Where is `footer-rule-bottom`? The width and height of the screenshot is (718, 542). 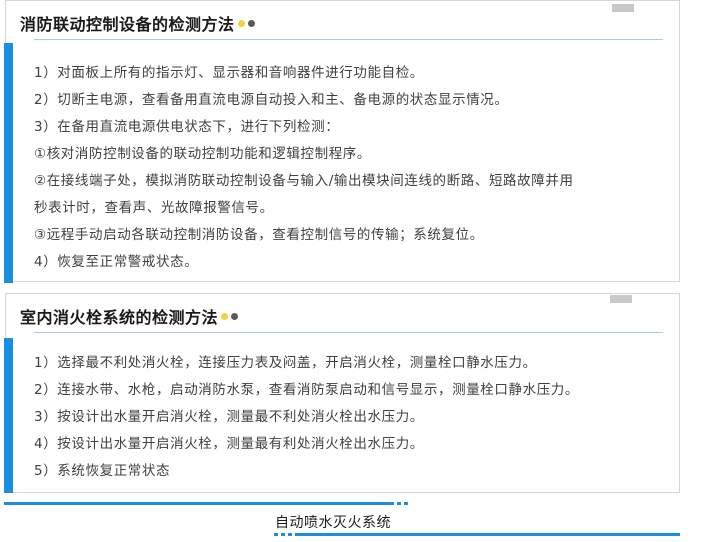
footer-rule-bottom is located at coordinates (489, 534).